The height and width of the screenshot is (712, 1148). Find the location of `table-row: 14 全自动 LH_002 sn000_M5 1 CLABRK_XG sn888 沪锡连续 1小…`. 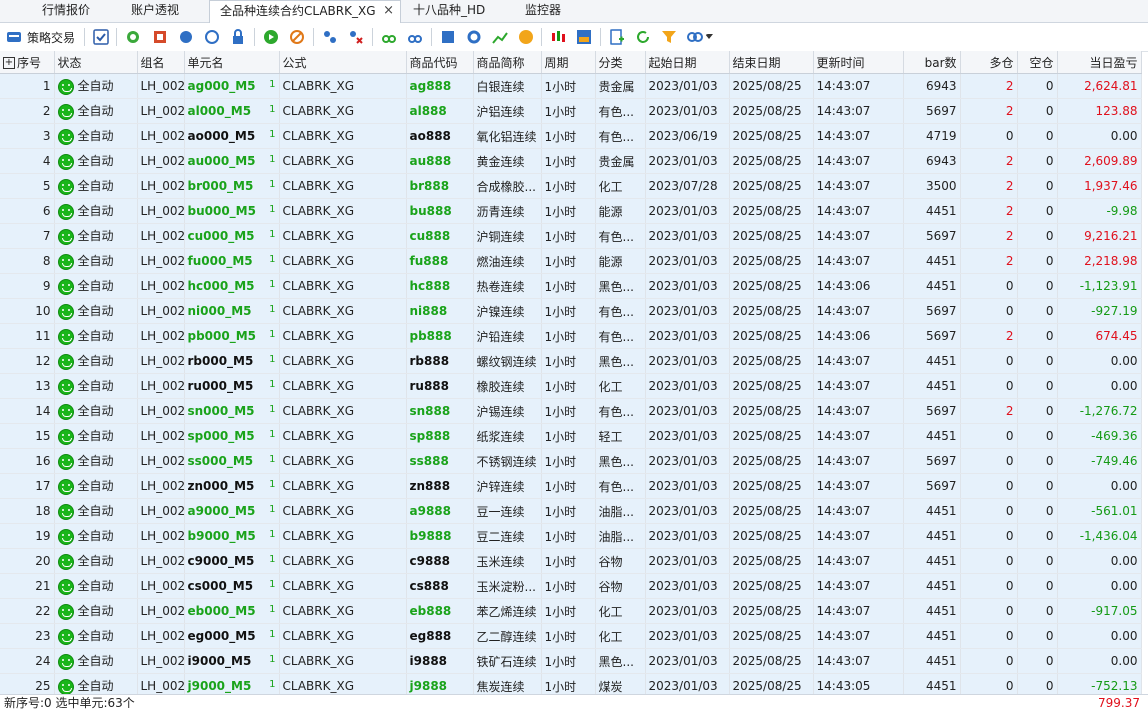

table-row: 14 全自动 LH_002 sn000_M5 1 CLABRK_XG sn888 沪锡连续 1小… is located at coordinates (571, 411).